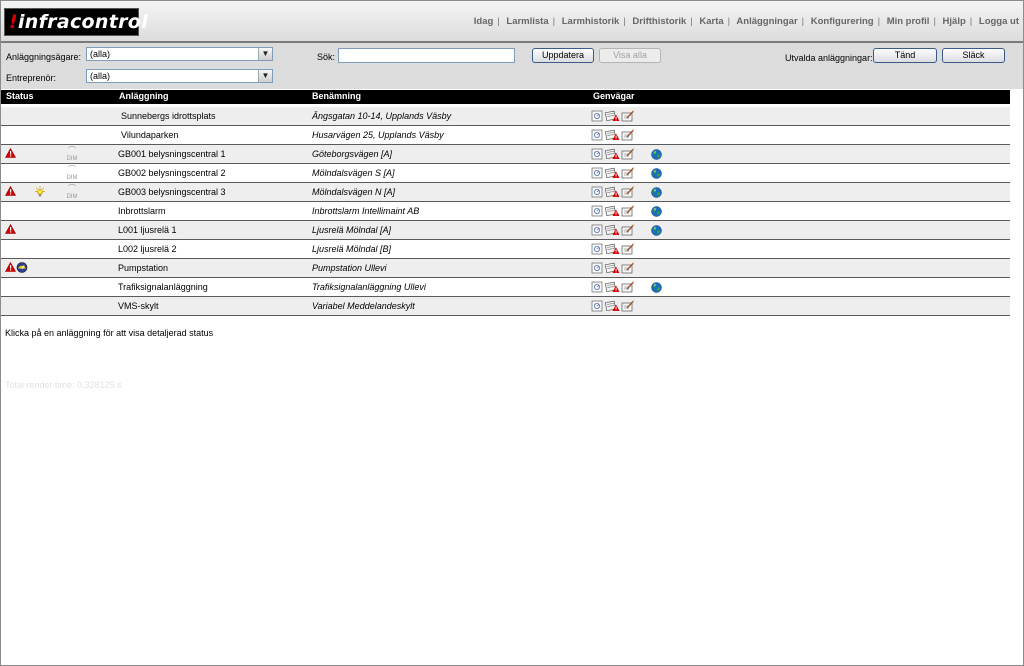 The width and height of the screenshot is (1024, 666). What do you see at coordinates (149, 135) in the screenshot?
I see `facility-name: Vilundaparken` at bounding box center [149, 135].